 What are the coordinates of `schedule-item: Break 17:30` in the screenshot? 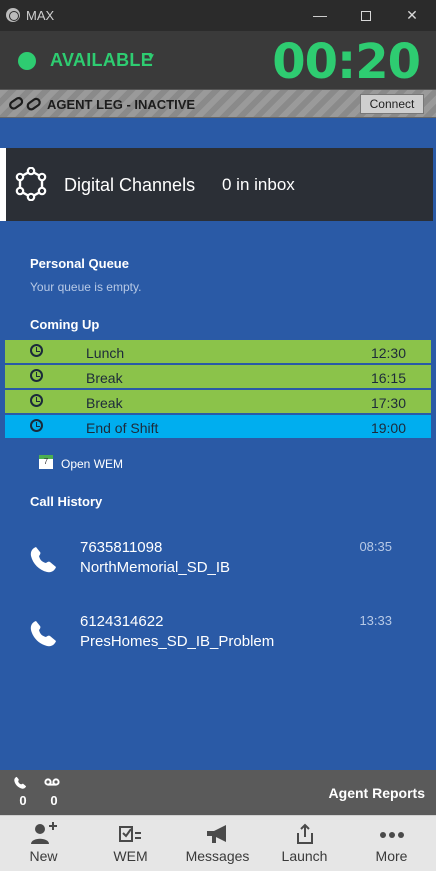 It's located at (218, 402).